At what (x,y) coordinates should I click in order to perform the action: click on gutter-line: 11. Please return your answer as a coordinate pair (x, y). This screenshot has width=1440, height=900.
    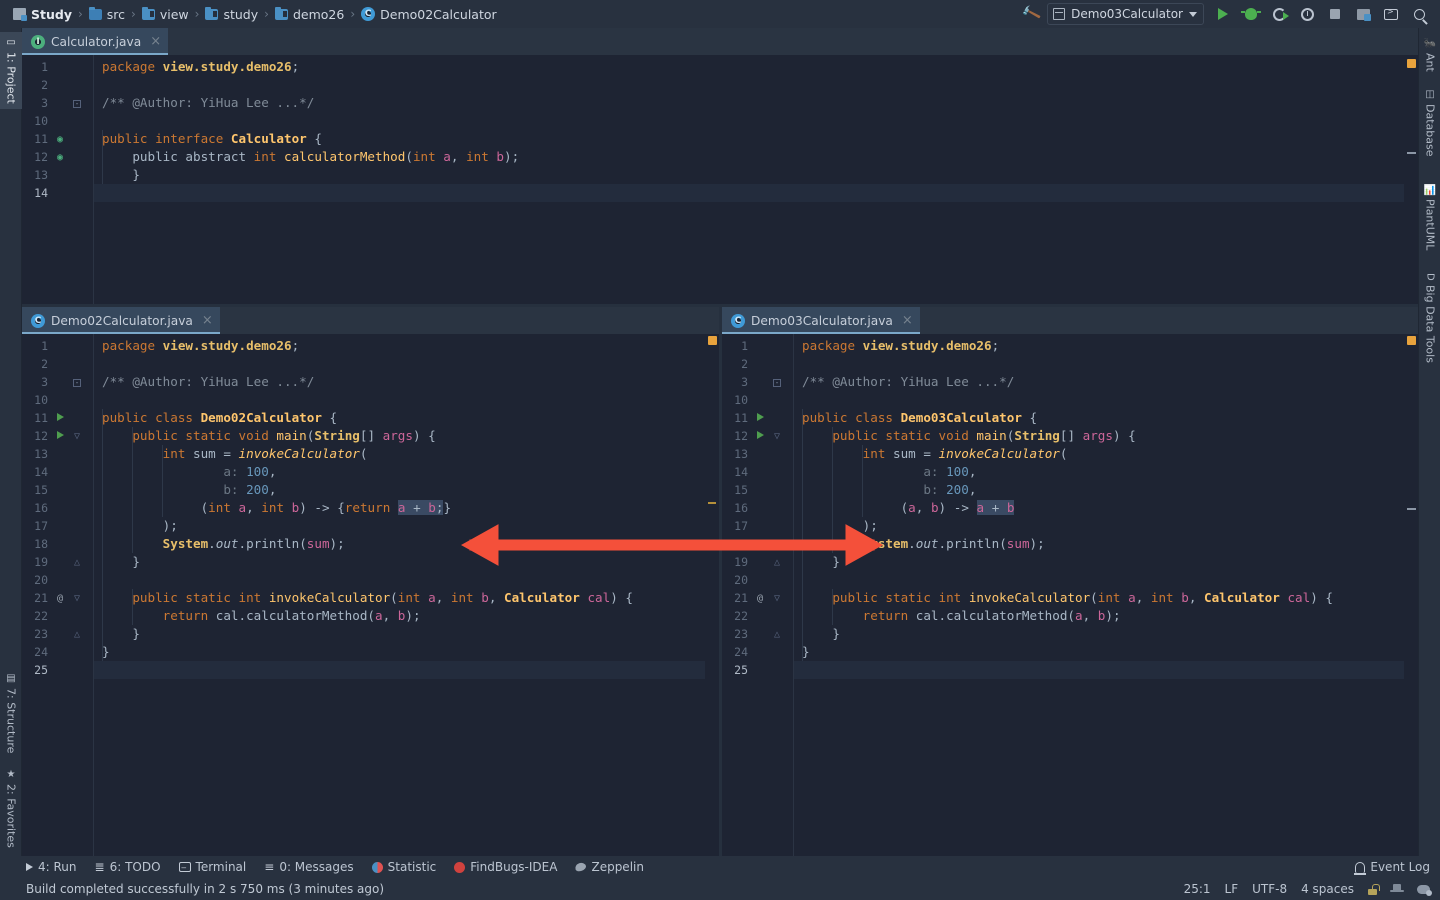
    Looking at the image, I should click on (758, 418).